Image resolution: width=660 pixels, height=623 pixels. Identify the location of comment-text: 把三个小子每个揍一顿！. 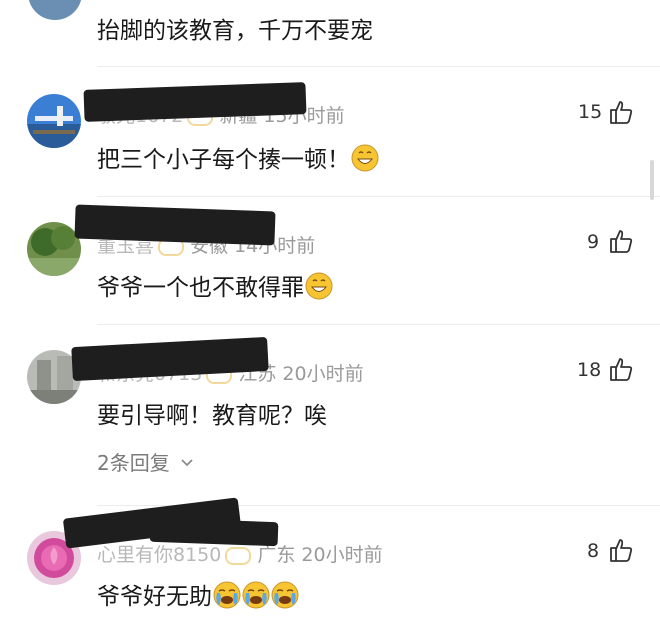
(238, 157).